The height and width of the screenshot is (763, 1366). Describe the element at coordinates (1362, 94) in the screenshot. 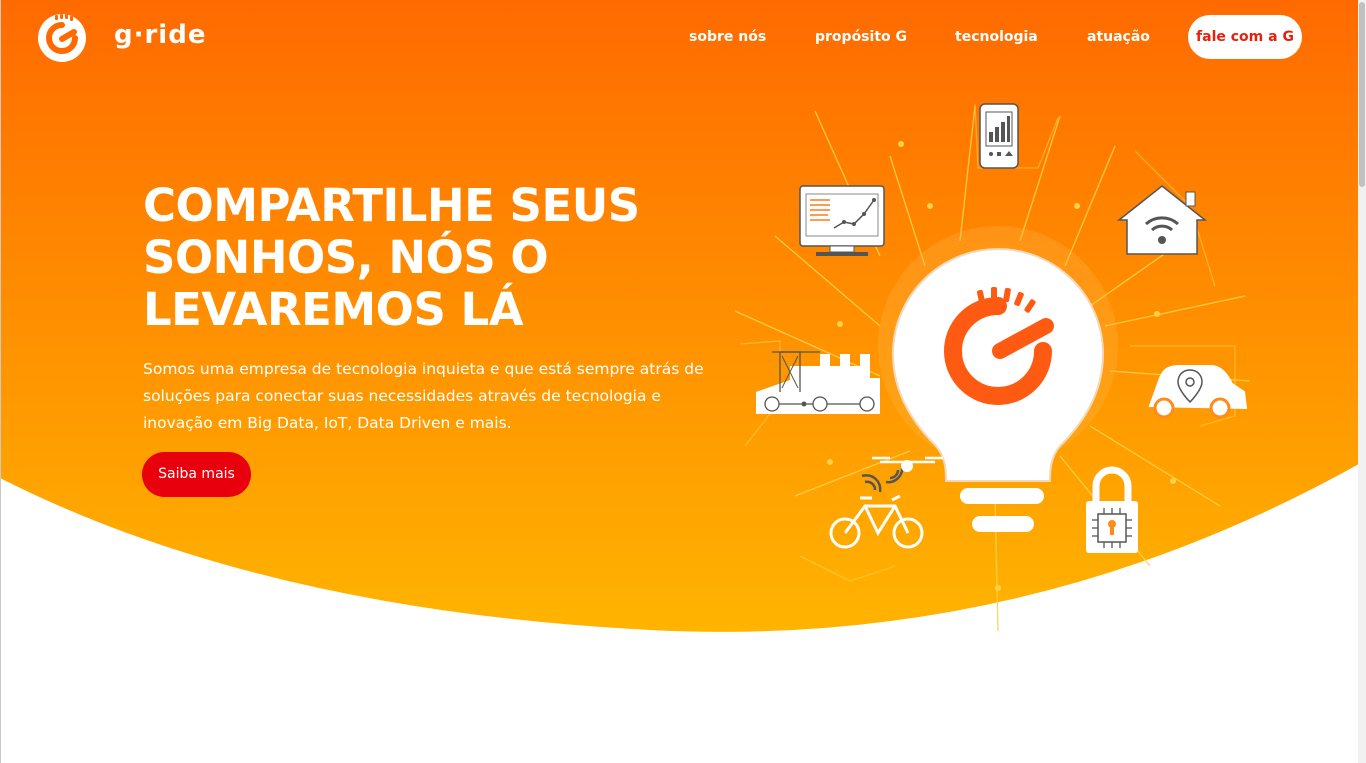

I see `scrollbar-thumb` at that location.